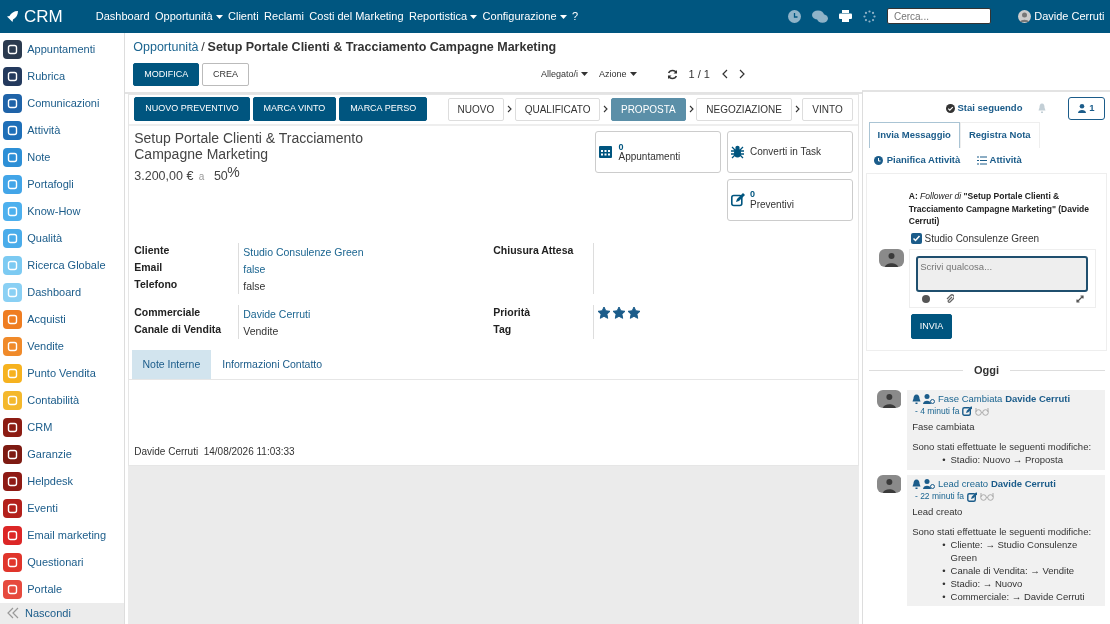 The height and width of the screenshot is (624, 1110). Describe the element at coordinates (963, 484) in the screenshot. I see `message-subject: Lead creato` at that location.